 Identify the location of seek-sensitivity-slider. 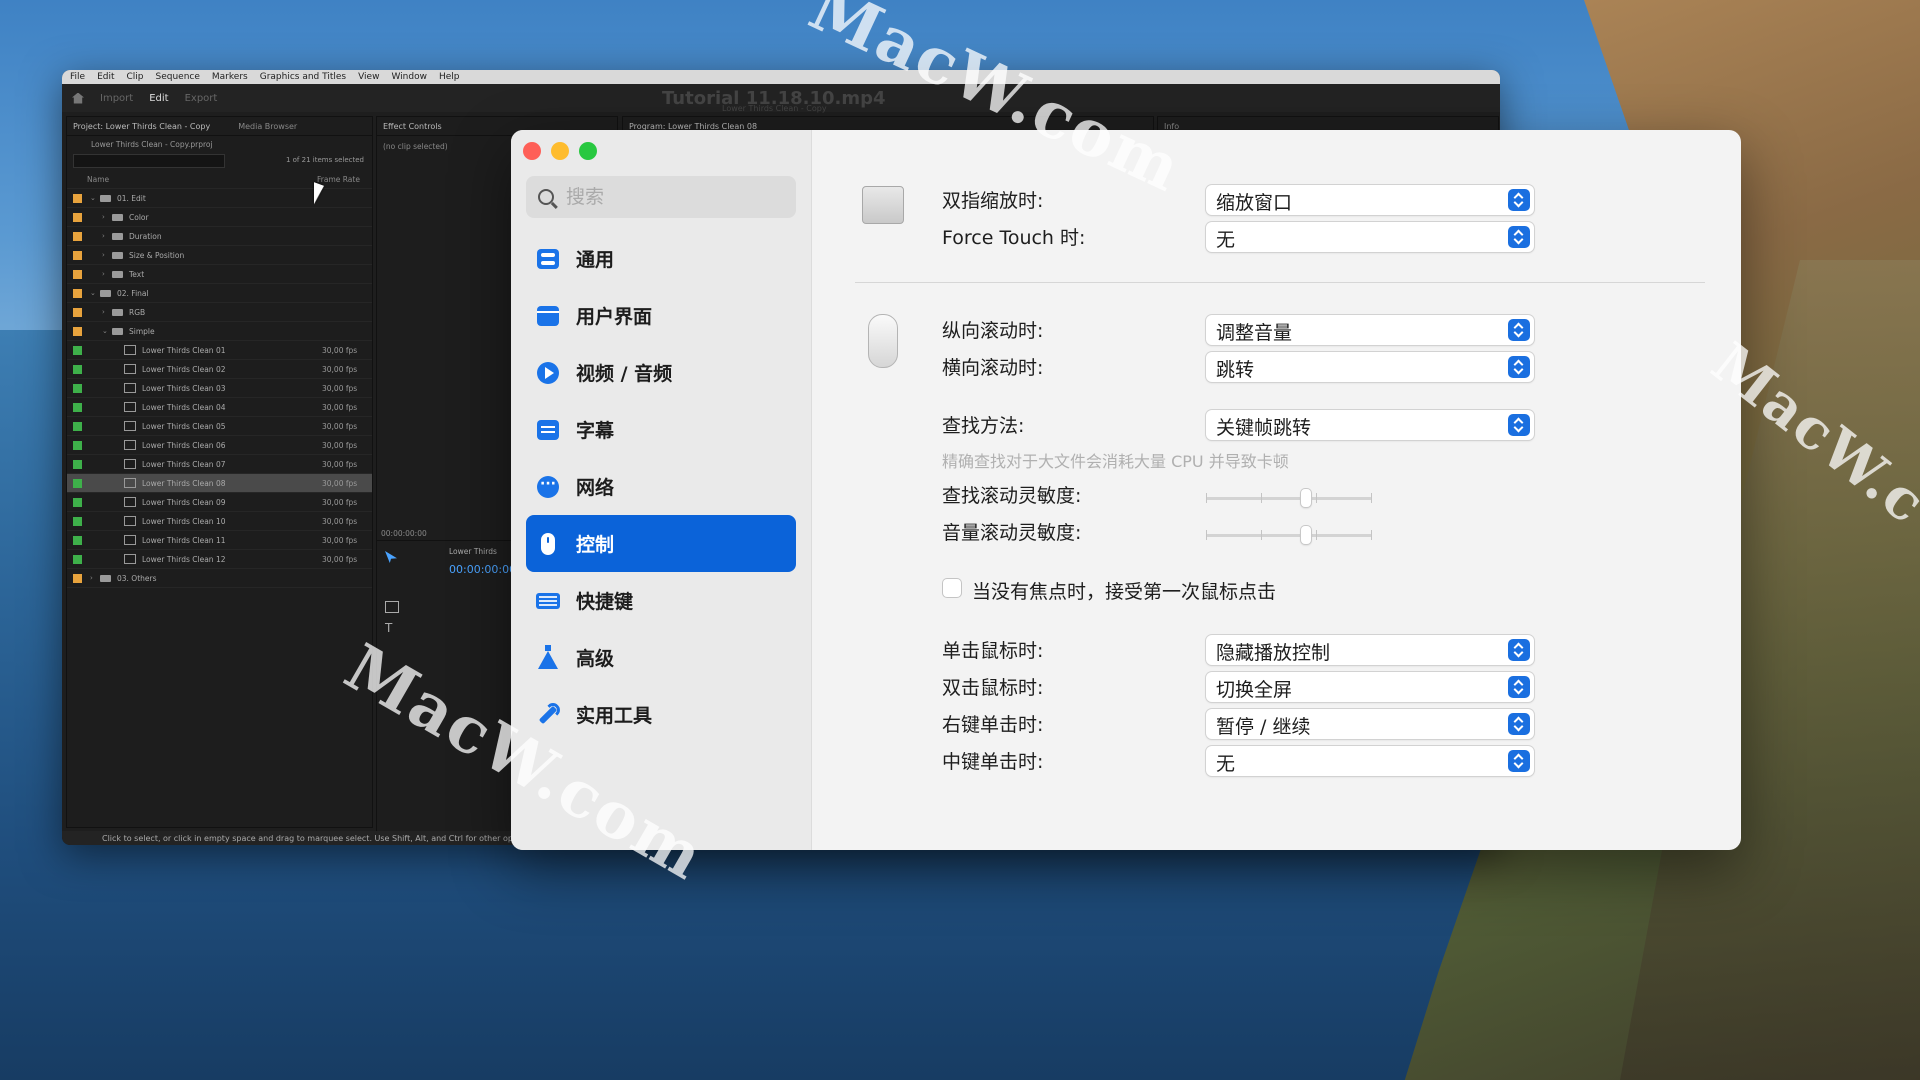
(1289, 498).